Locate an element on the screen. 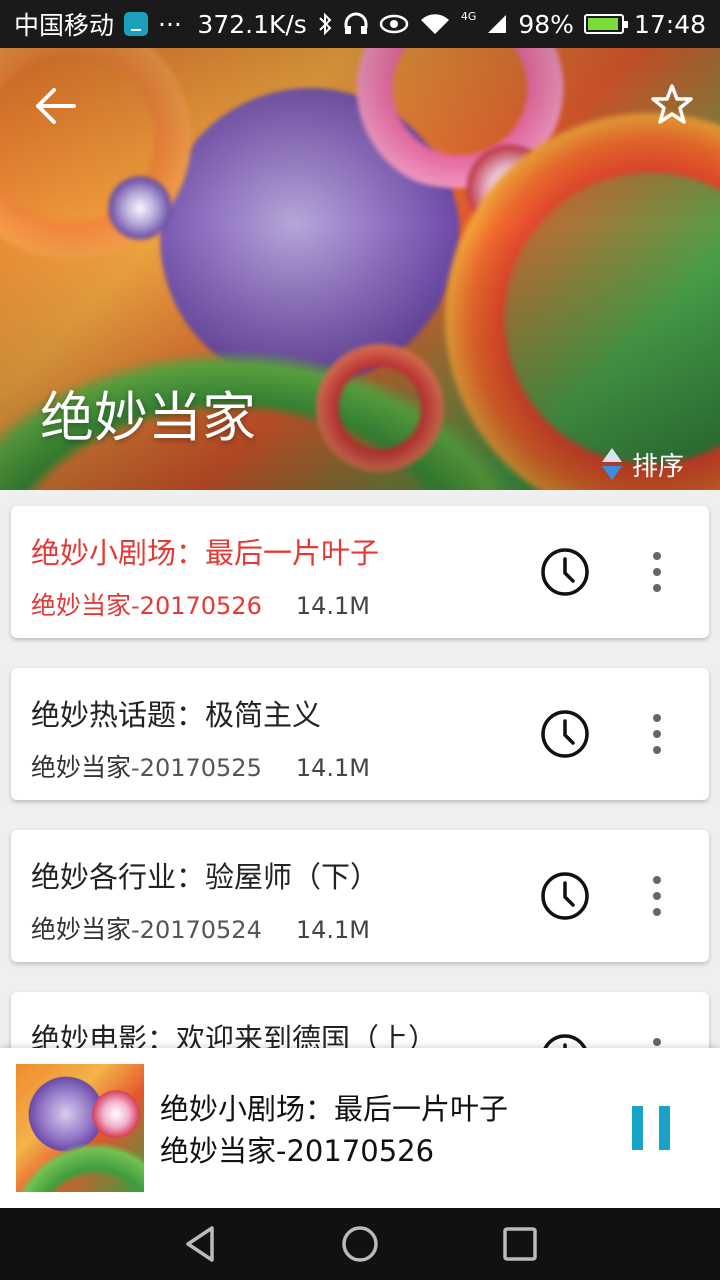 This screenshot has width=720, height=1280. status-bar-left: 中国移动 ··· is located at coordinates (98, 24).